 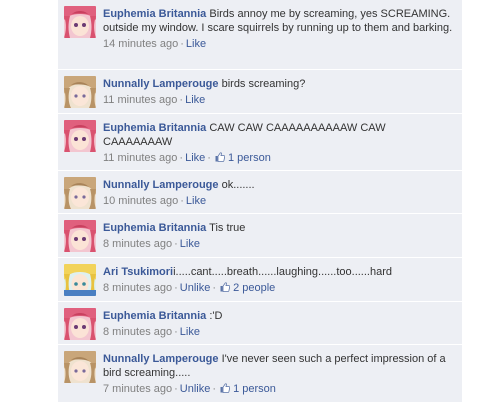 What do you see at coordinates (254, 288) in the screenshot?
I see `likes-count-link: 2 people` at bounding box center [254, 288].